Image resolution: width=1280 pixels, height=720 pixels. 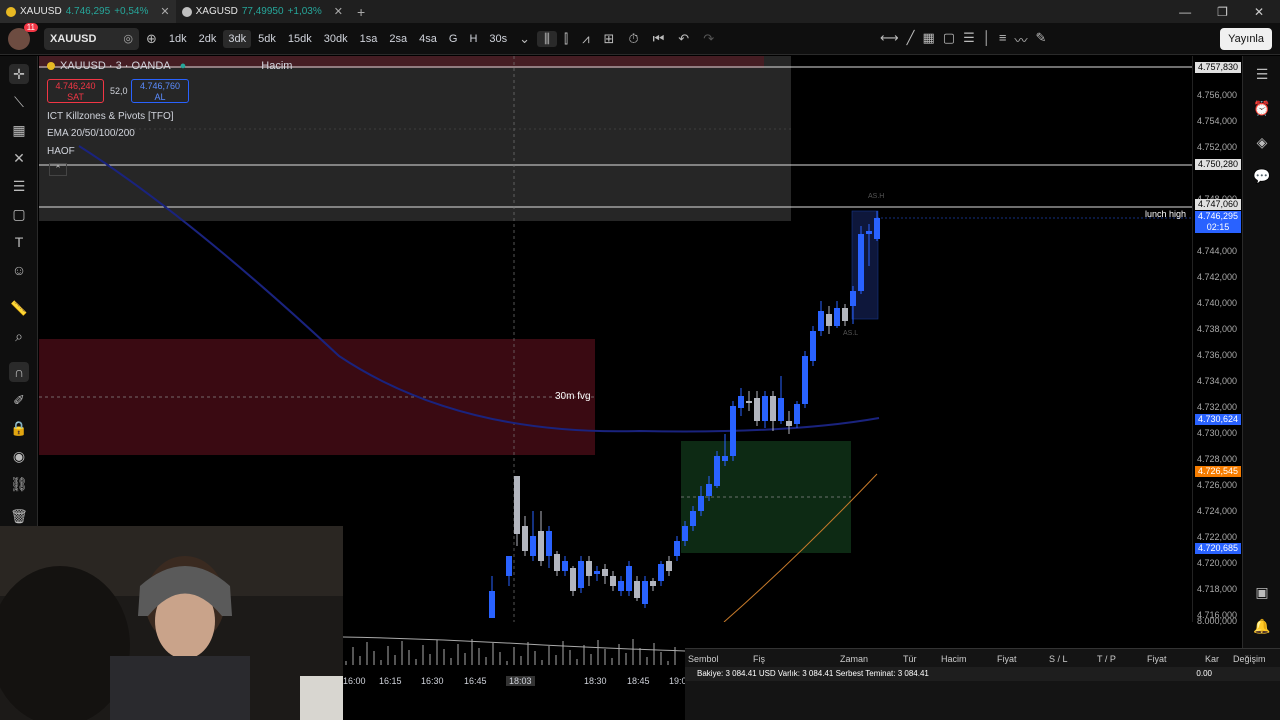 I want to click on zoom-icon: ⌕, so click(x=19, y=336).